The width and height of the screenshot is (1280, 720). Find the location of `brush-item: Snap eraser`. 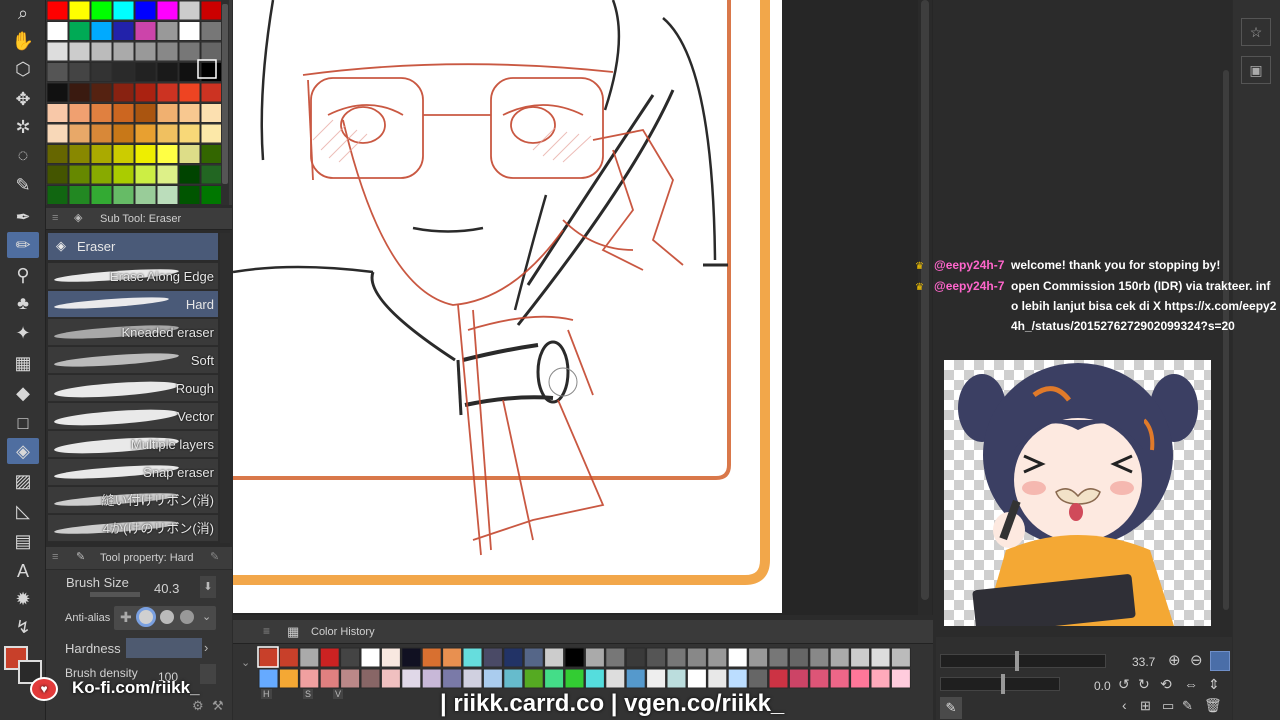

brush-item: Snap eraser is located at coordinates (133, 472).